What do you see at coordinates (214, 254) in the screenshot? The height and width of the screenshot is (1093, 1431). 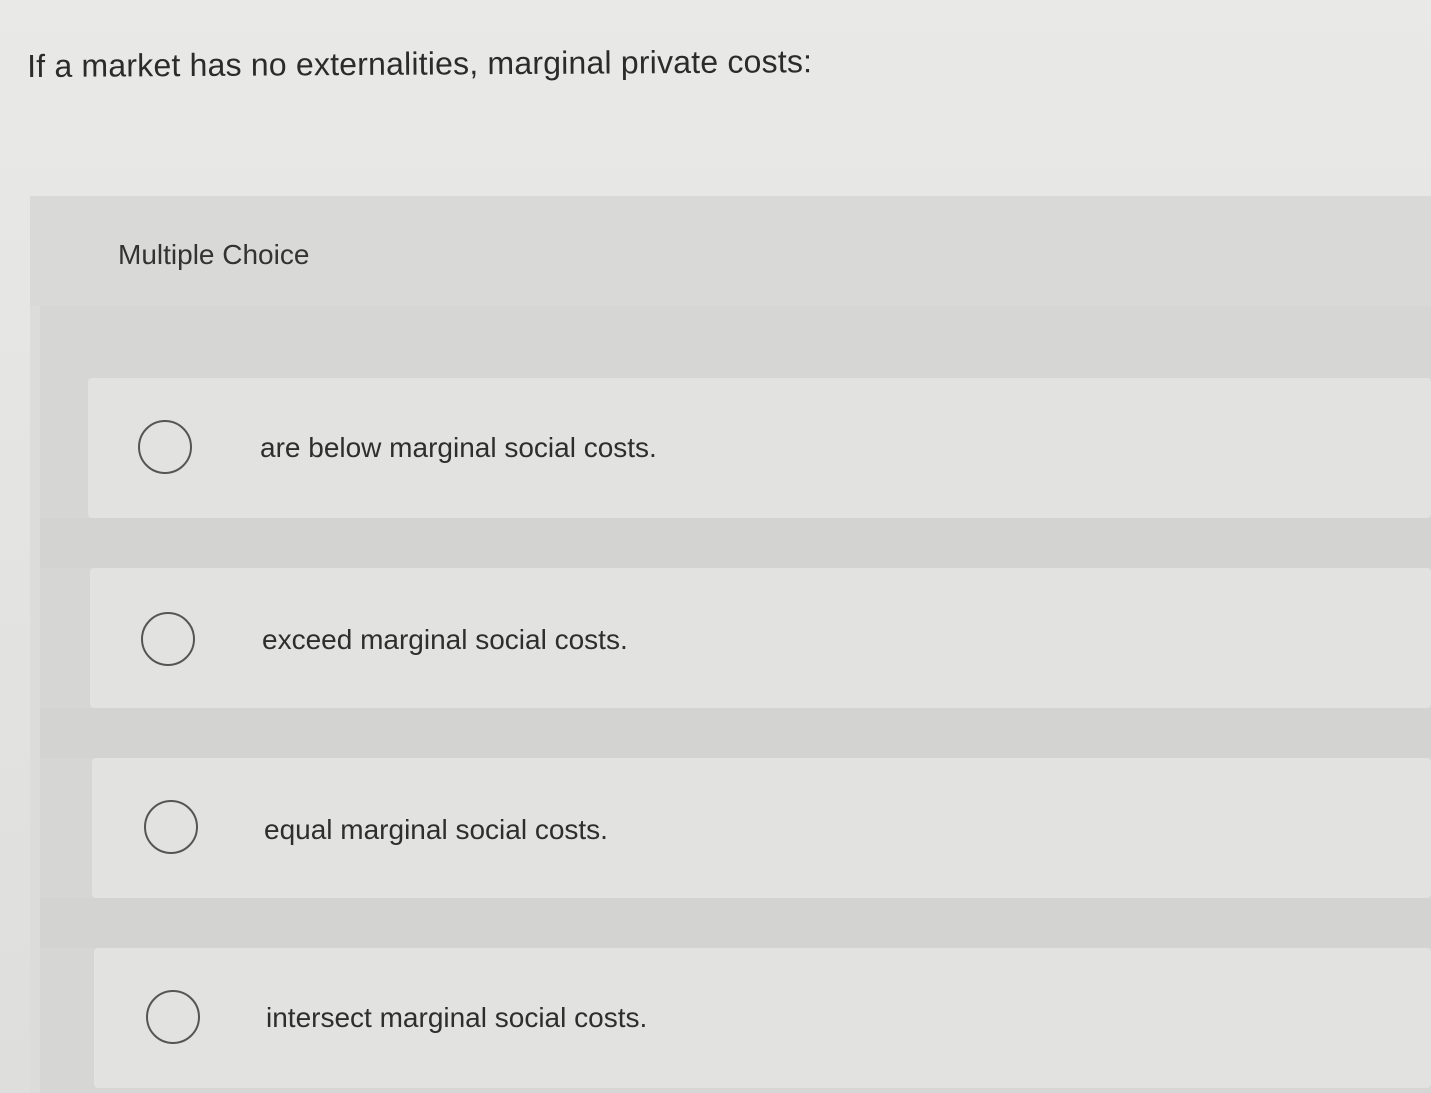 I see `multiple-choice-label: Multiple Choice` at bounding box center [214, 254].